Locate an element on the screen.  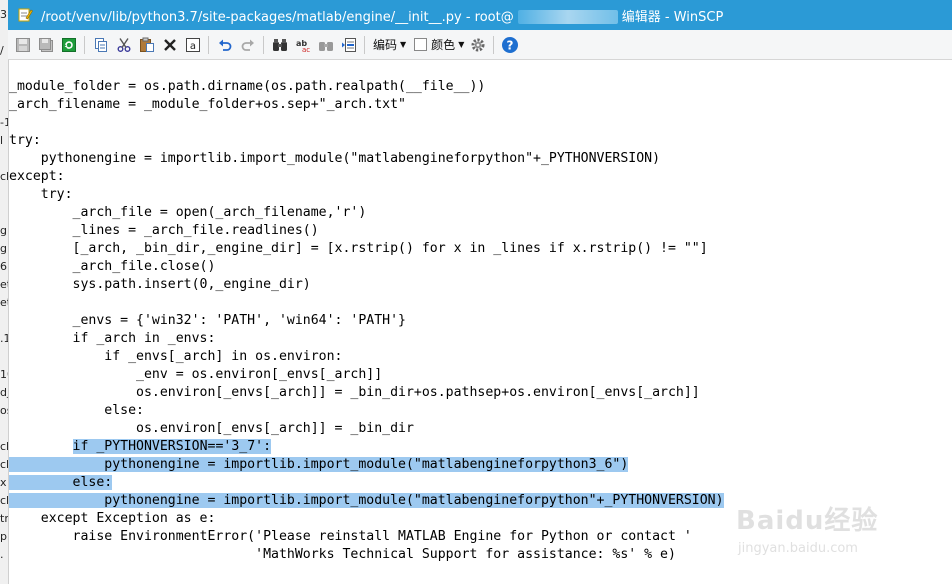
background-text-fragment: 10 is located at coordinates (4, 374).